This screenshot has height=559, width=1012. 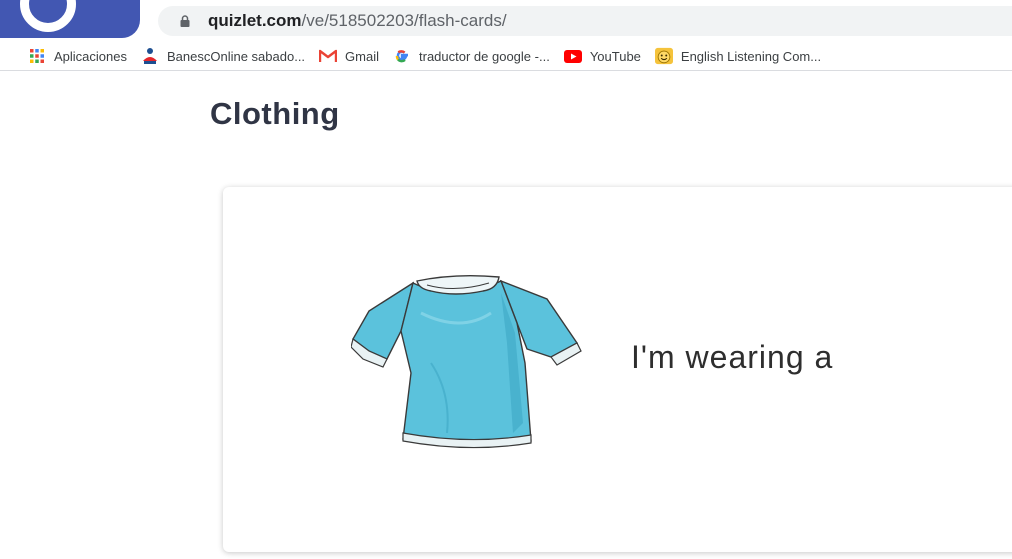 I want to click on url-text: quizlet.com/ve/518502203/flash-cards/, so click(x=357, y=21).